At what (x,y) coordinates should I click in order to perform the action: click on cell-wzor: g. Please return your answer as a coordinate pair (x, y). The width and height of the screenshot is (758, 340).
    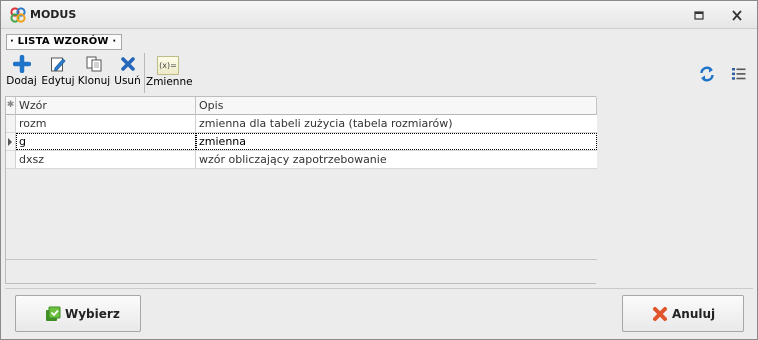
    Looking at the image, I should click on (106, 141).